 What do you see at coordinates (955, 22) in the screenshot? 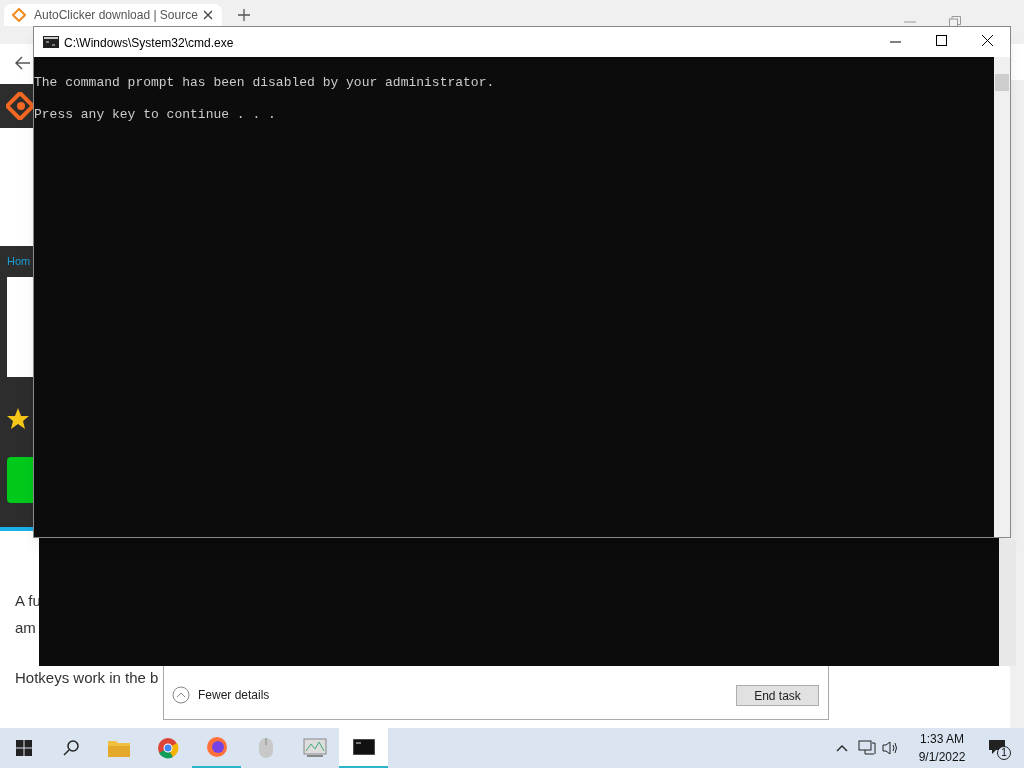
I see `restore-icon` at bounding box center [955, 22].